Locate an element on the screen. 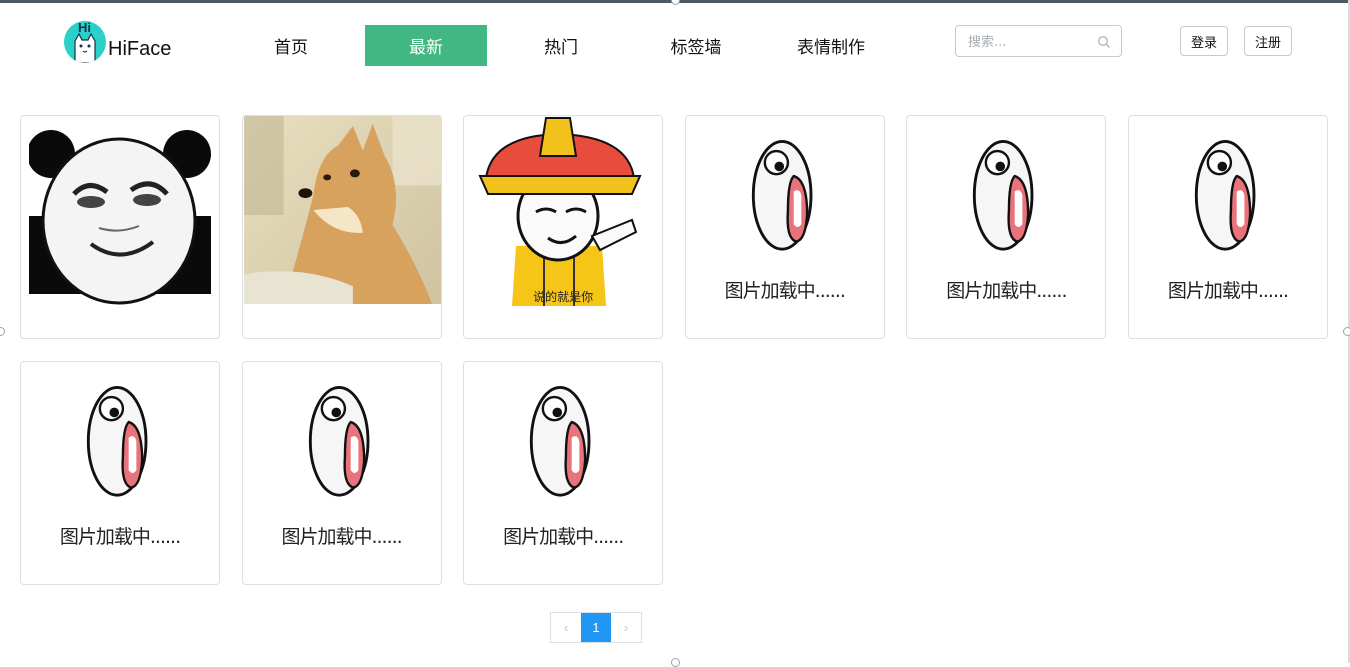 This screenshot has width=1350, height=667. brand-name: HiFace is located at coordinates (140, 49).